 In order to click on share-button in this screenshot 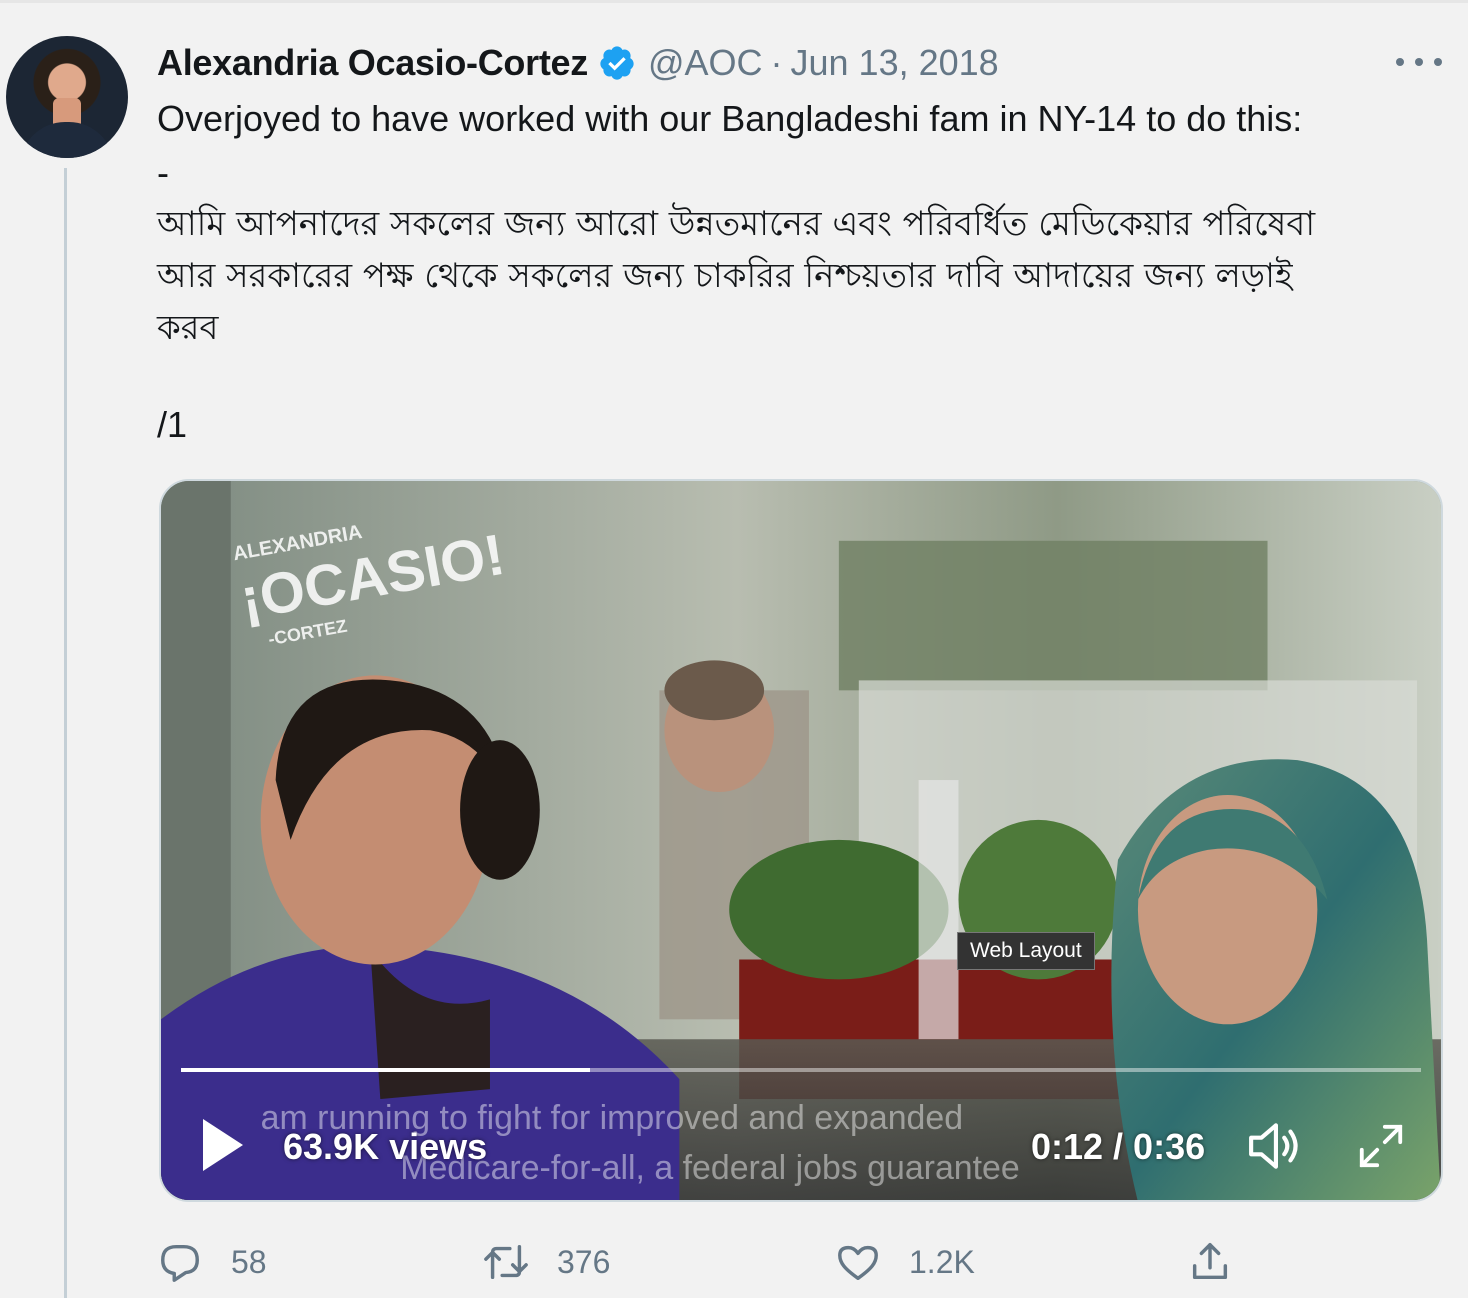, I will do `click(1210, 1262)`.